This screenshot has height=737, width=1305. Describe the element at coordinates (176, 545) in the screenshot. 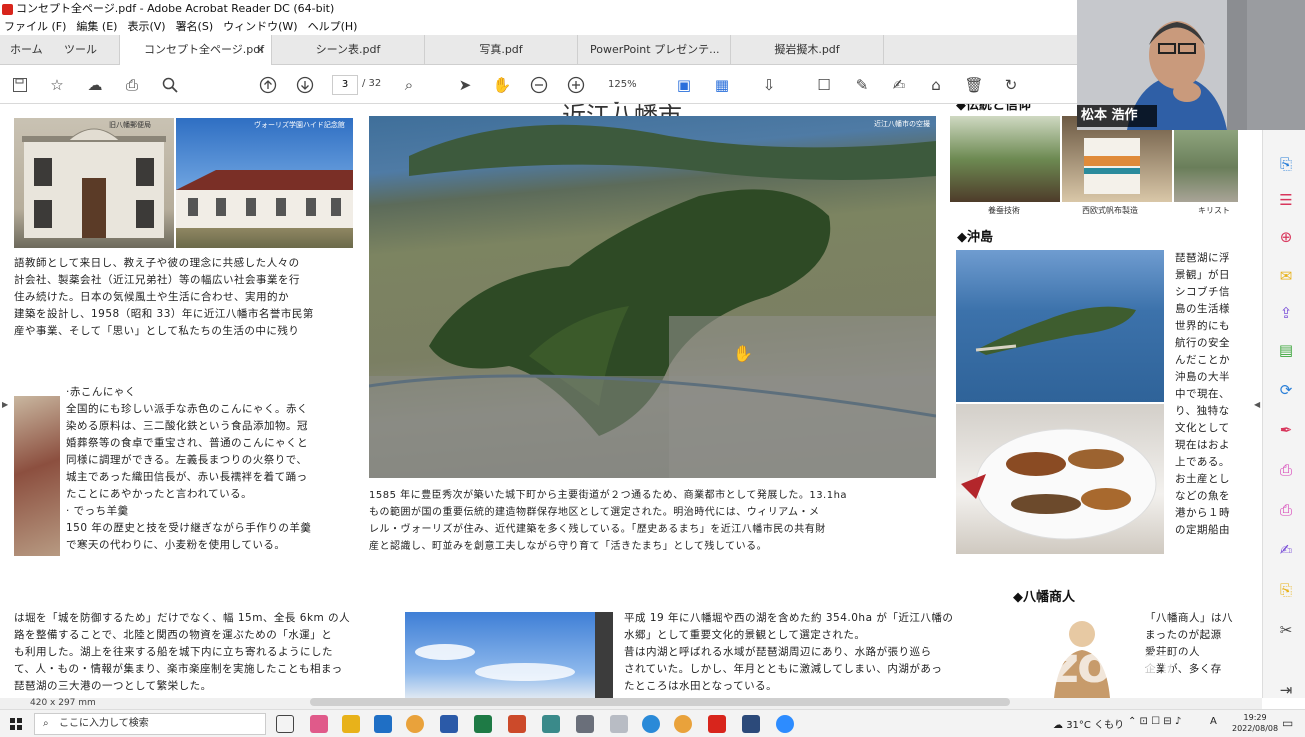

I see `text-line: で寒天の代わりに、小麦粉を使用している。` at that location.